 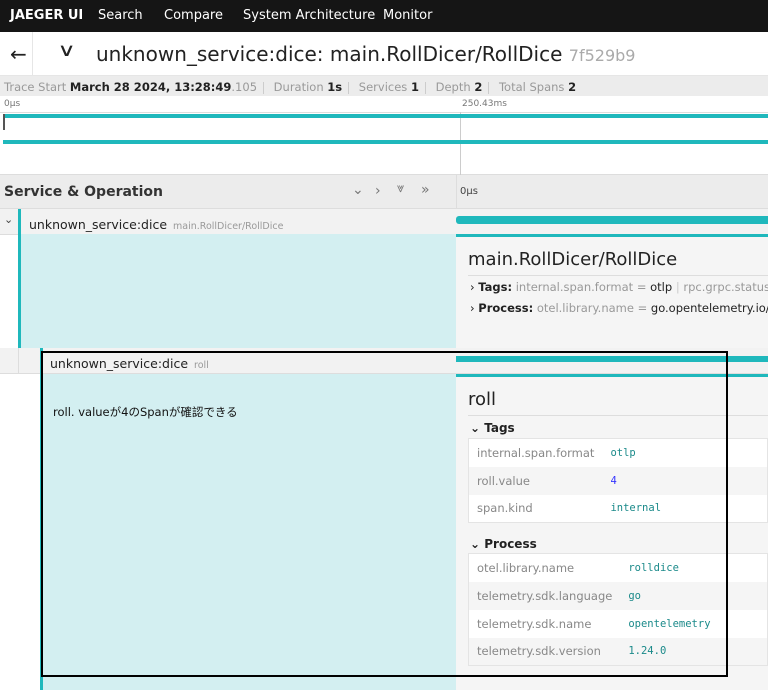 What do you see at coordinates (120, 15) in the screenshot?
I see `nav-search: Search` at bounding box center [120, 15].